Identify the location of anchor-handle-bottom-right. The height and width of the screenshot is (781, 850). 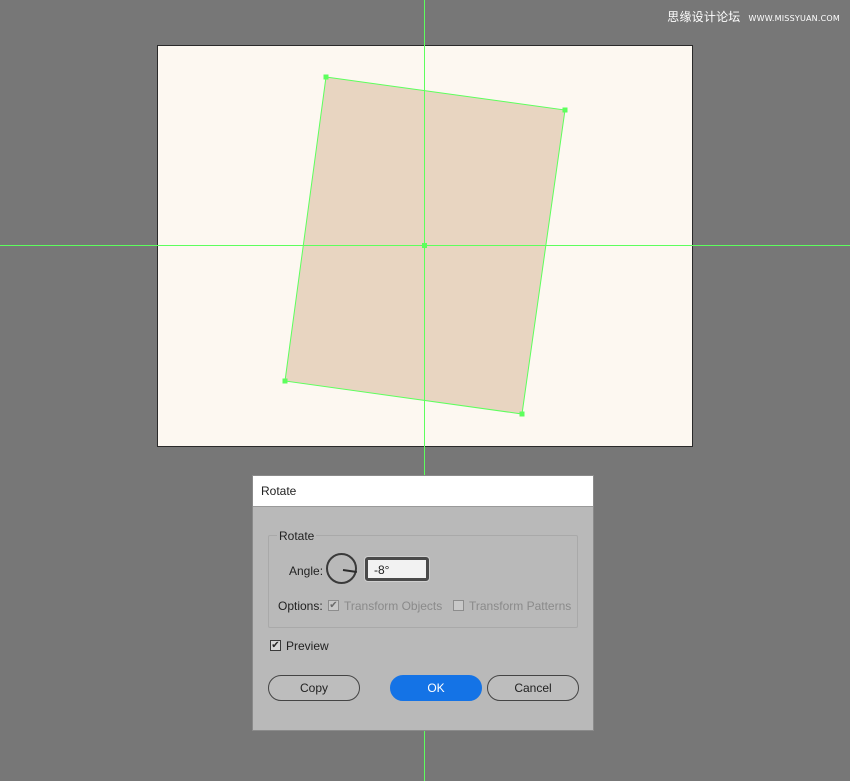
(522, 414).